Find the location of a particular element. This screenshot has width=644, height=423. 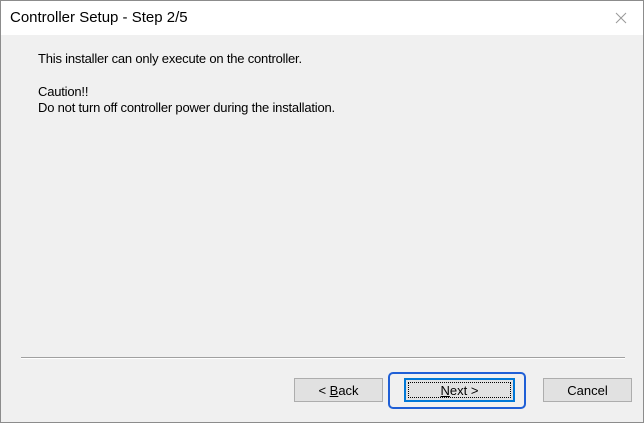

divider is located at coordinates (323, 358).